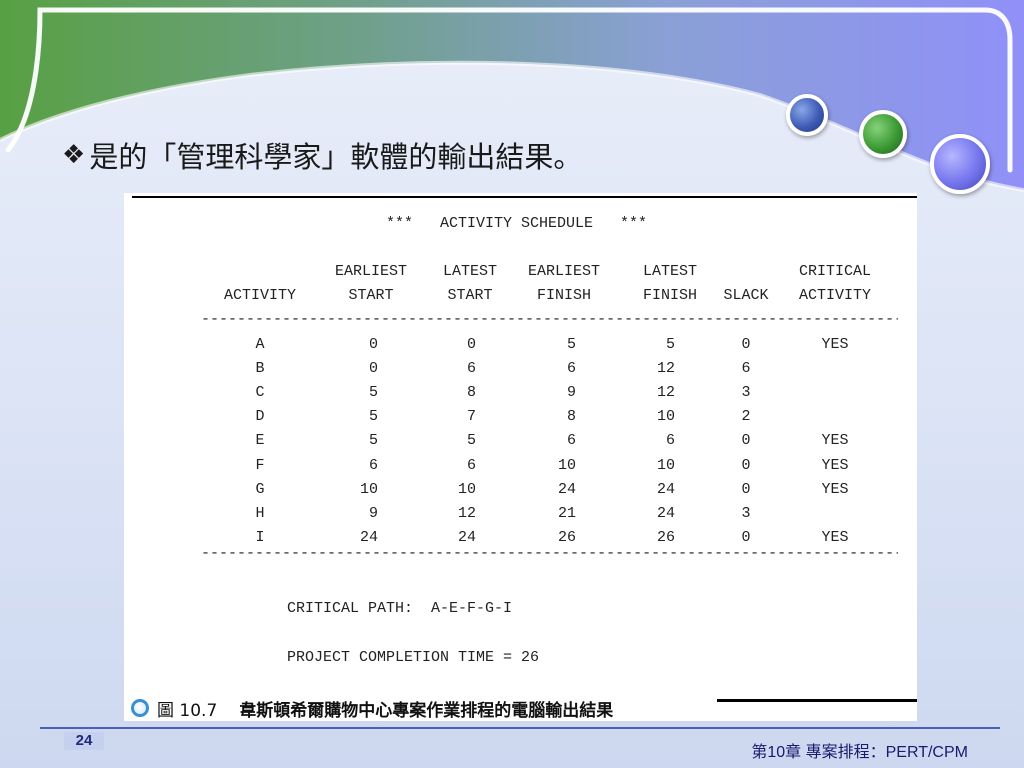  I want to click on decor-circle-green, so click(883, 134).